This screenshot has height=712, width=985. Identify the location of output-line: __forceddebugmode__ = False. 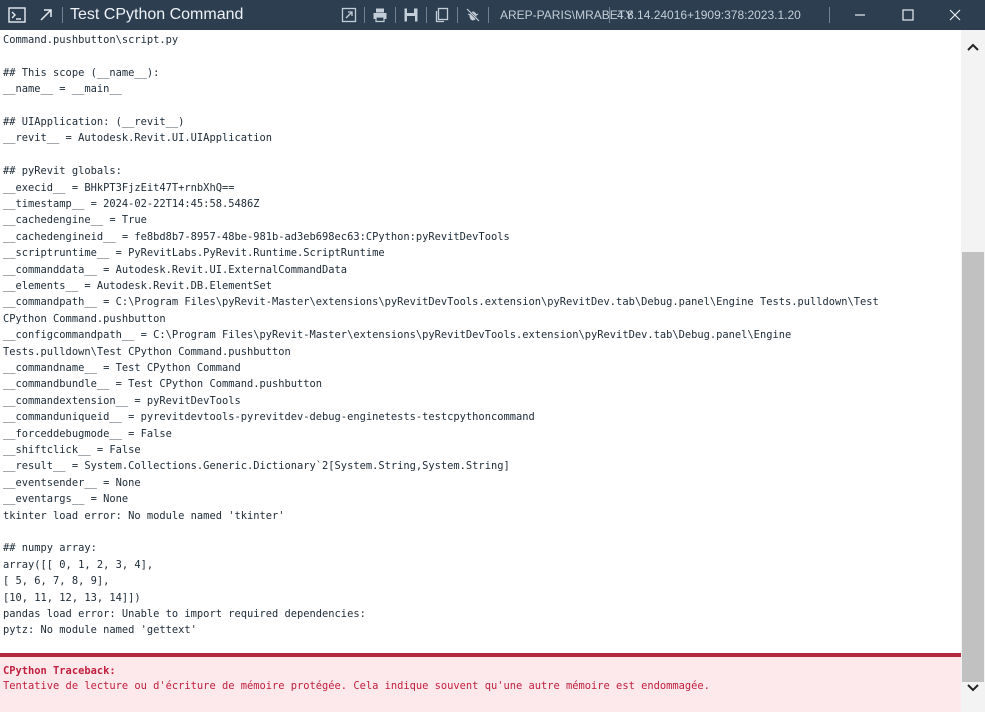
(87, 433).